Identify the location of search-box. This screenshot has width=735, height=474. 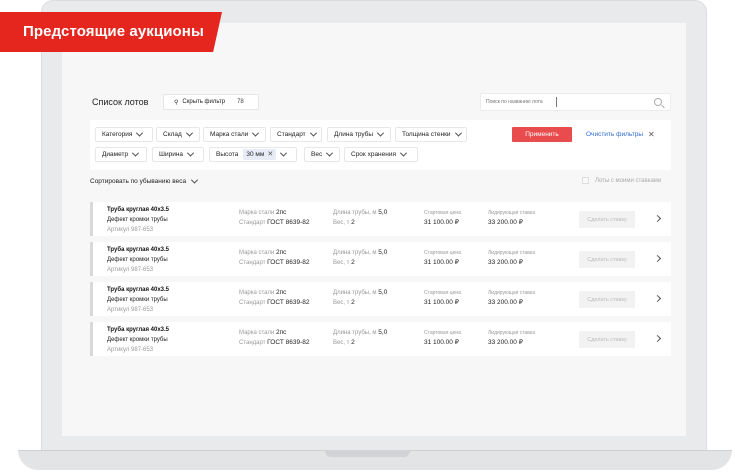
(575, 102).